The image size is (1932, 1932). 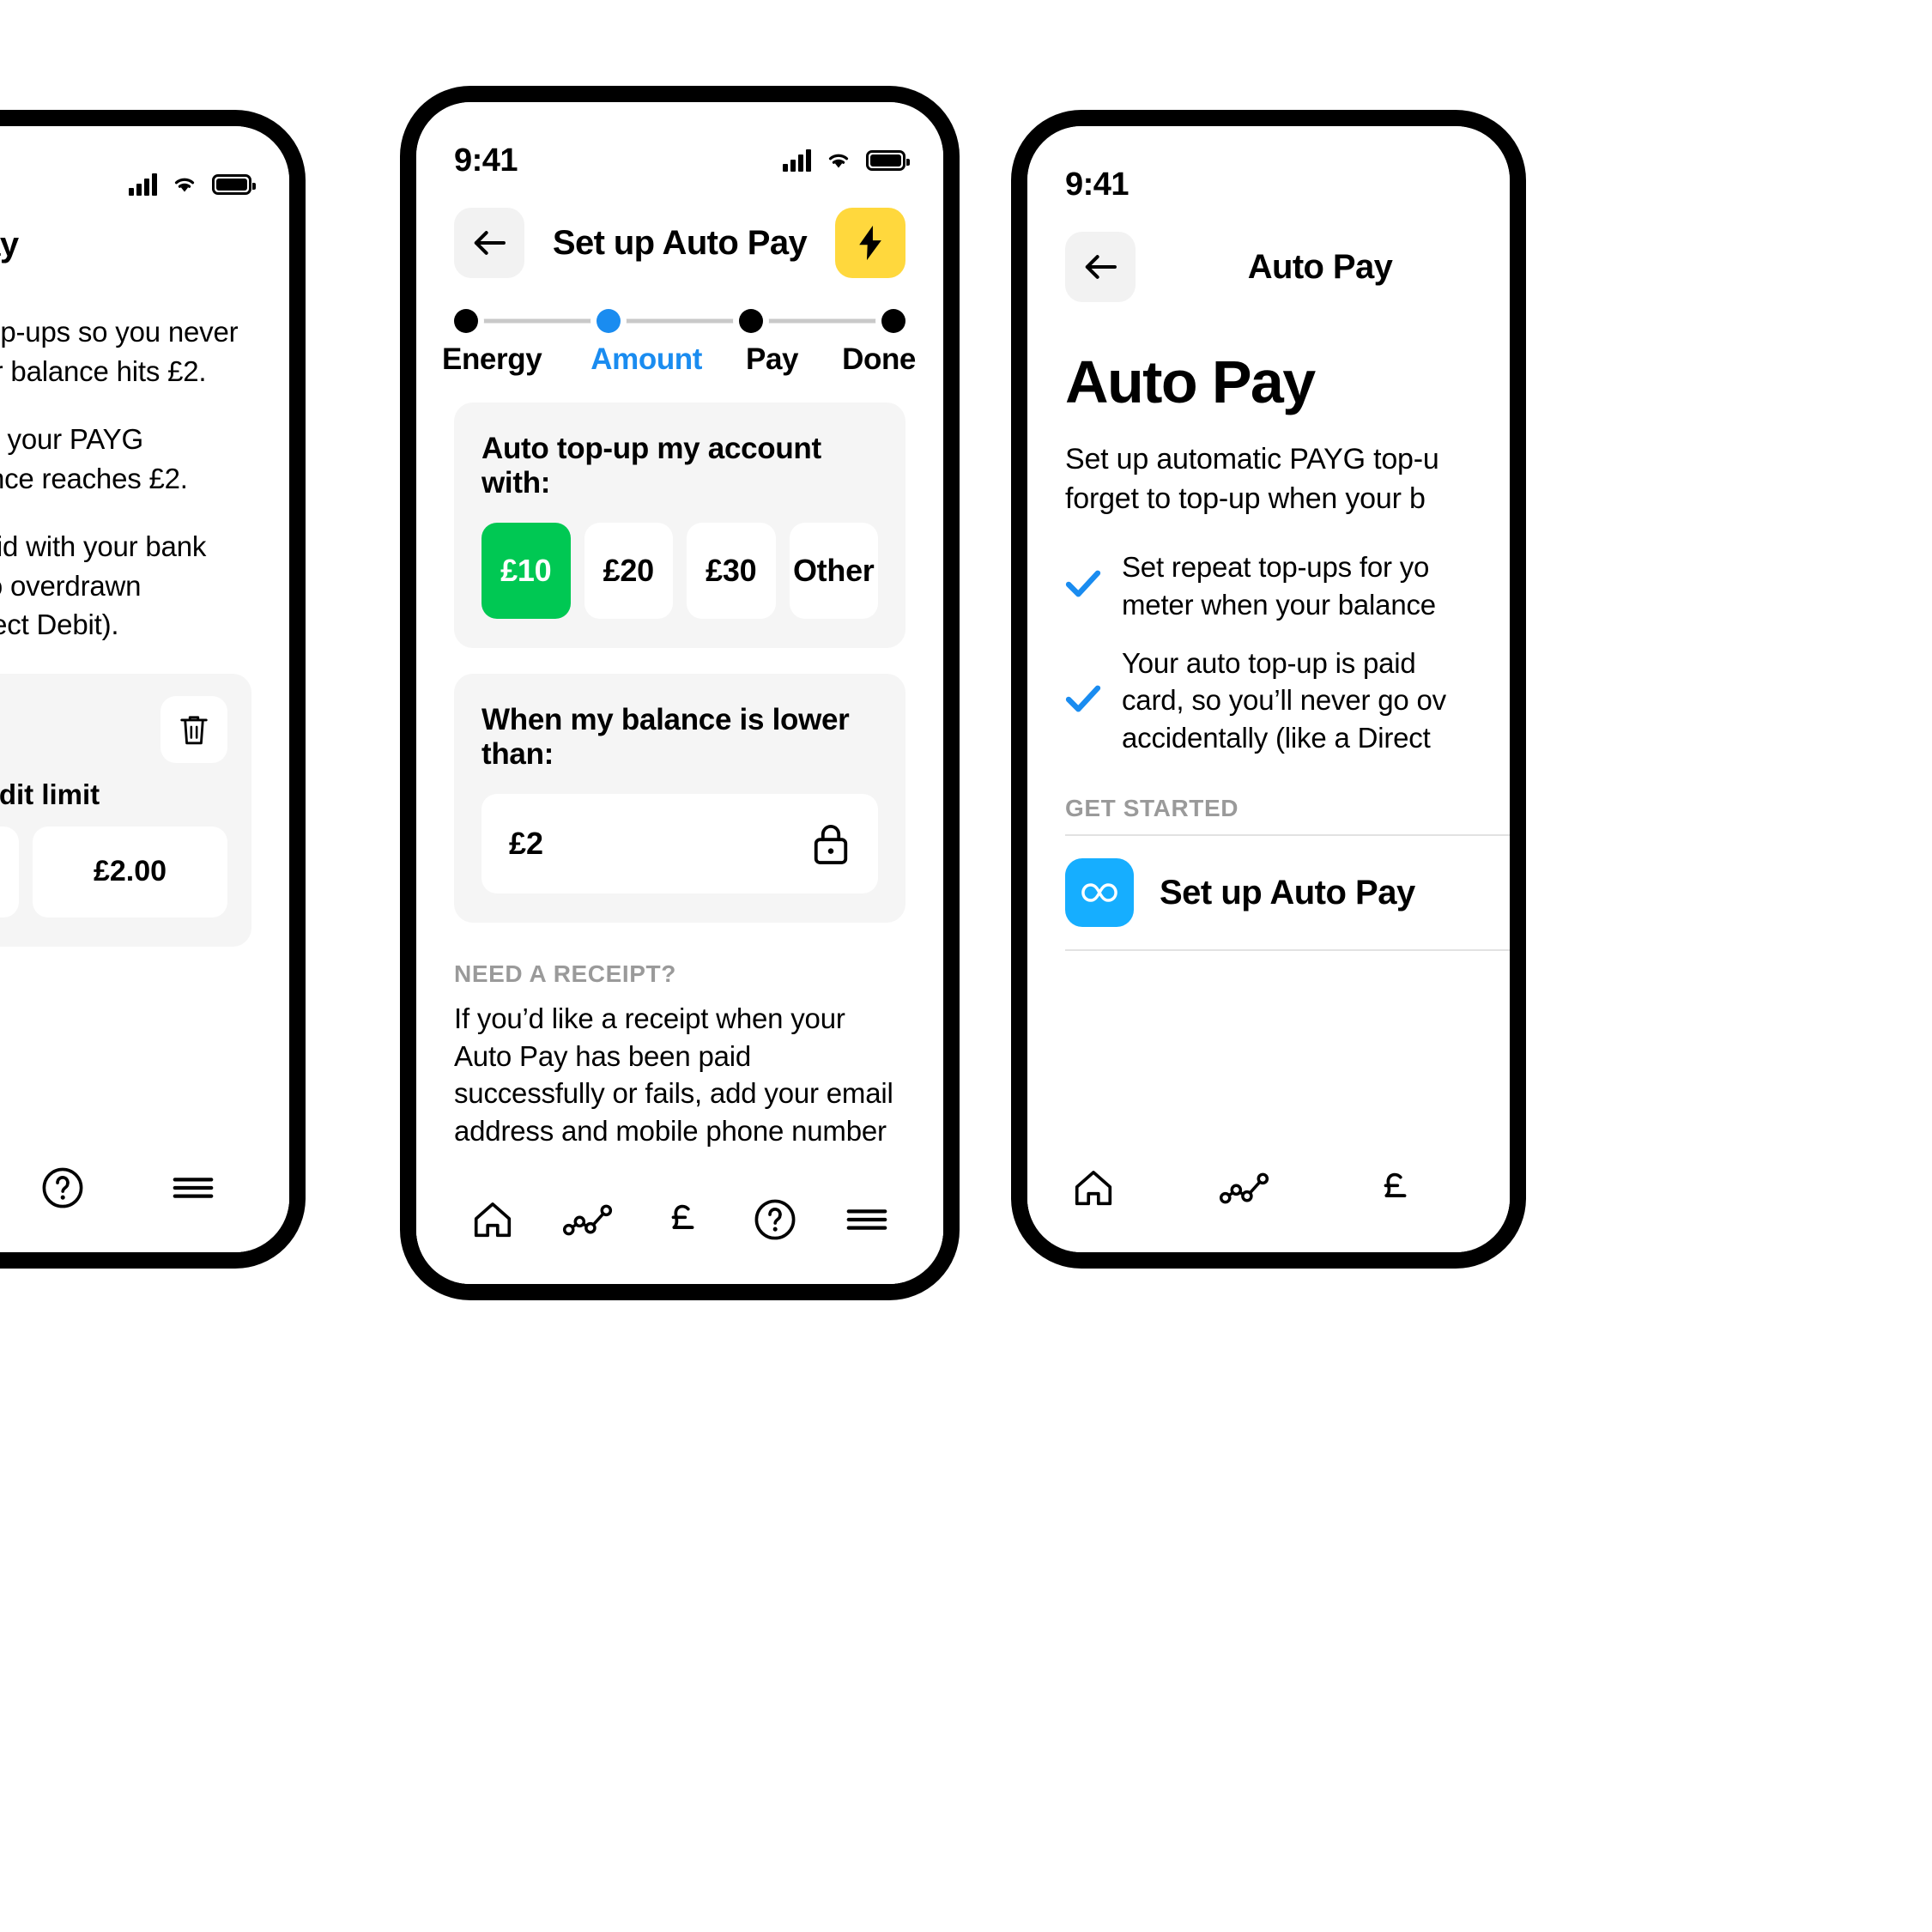 I want to click on amount-option-other: Other, so click(x=834, y=571).